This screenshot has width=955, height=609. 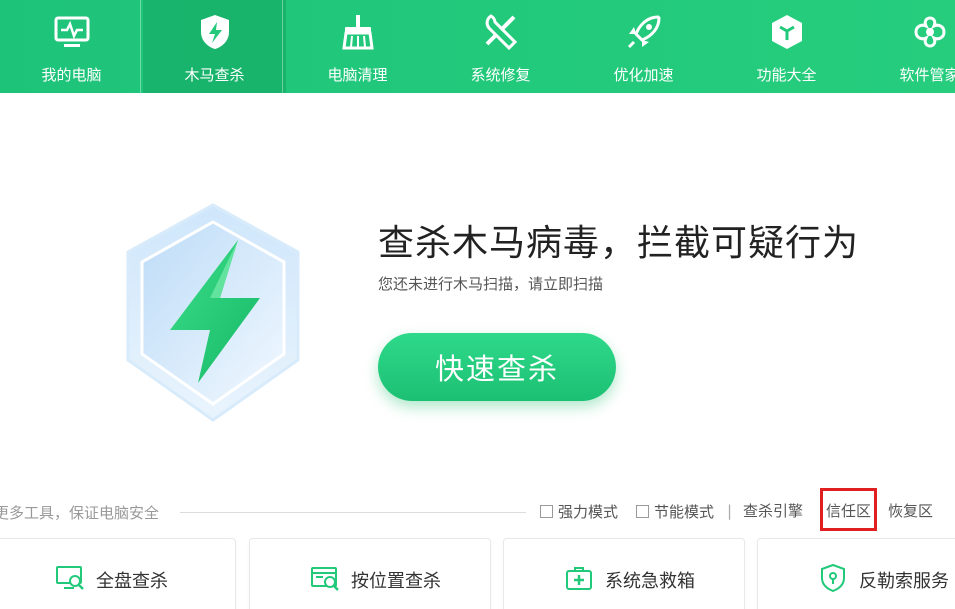 I want to click on anti-ransomware-card: 反勒索服务, so click(x=856, y=573).